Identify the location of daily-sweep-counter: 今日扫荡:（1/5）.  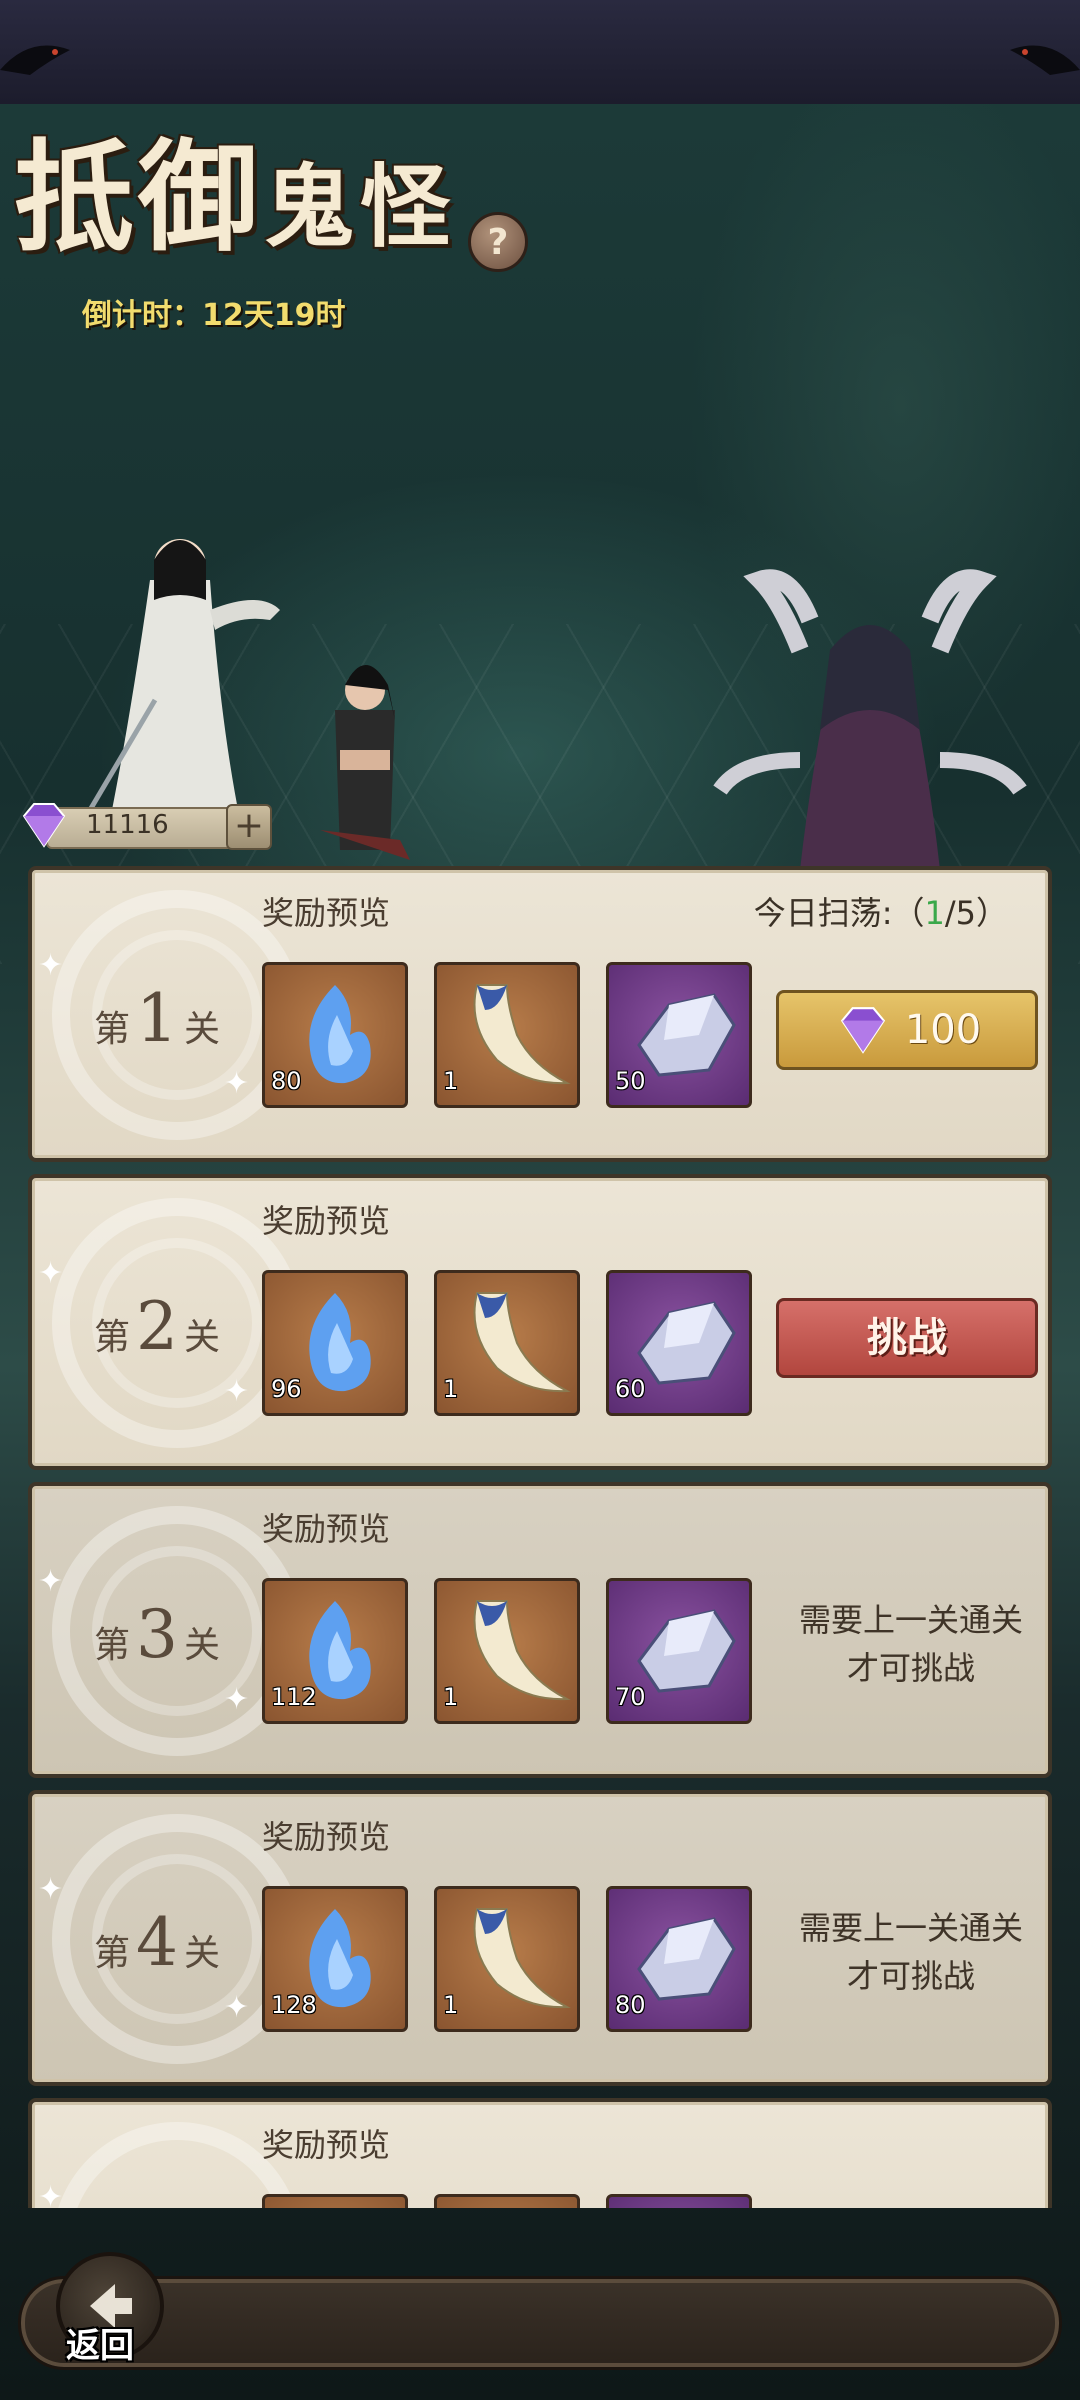
(881, 911).